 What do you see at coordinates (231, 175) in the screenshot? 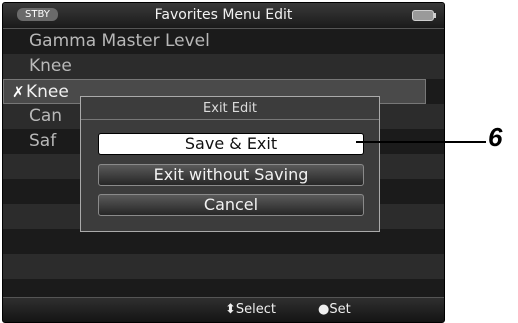
I see `exit-without-saving-button: Exit without Saving` at bounding box center [231, 175].